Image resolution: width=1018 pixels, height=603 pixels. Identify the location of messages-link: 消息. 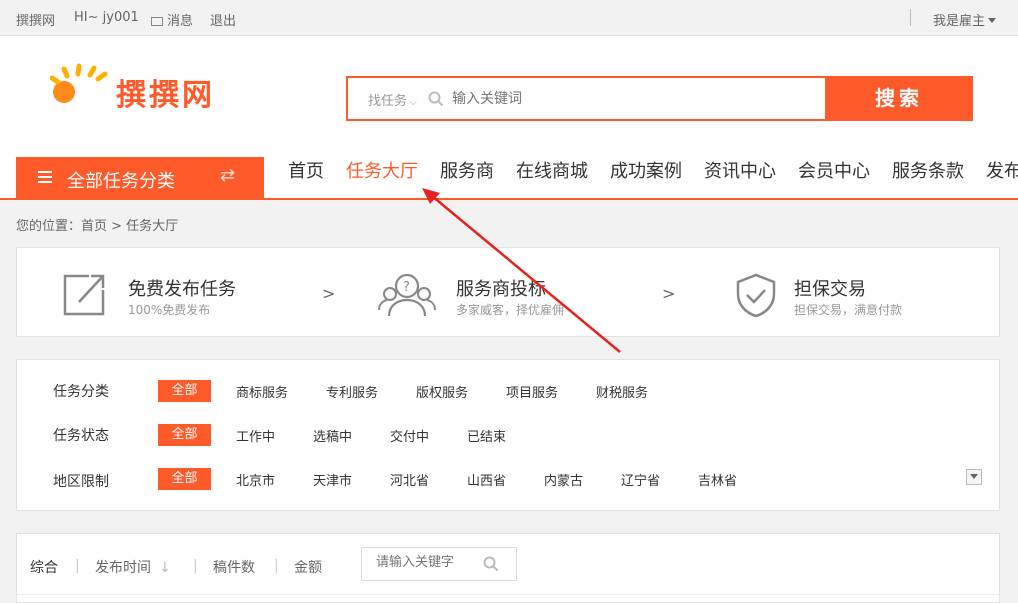
(172, 19).